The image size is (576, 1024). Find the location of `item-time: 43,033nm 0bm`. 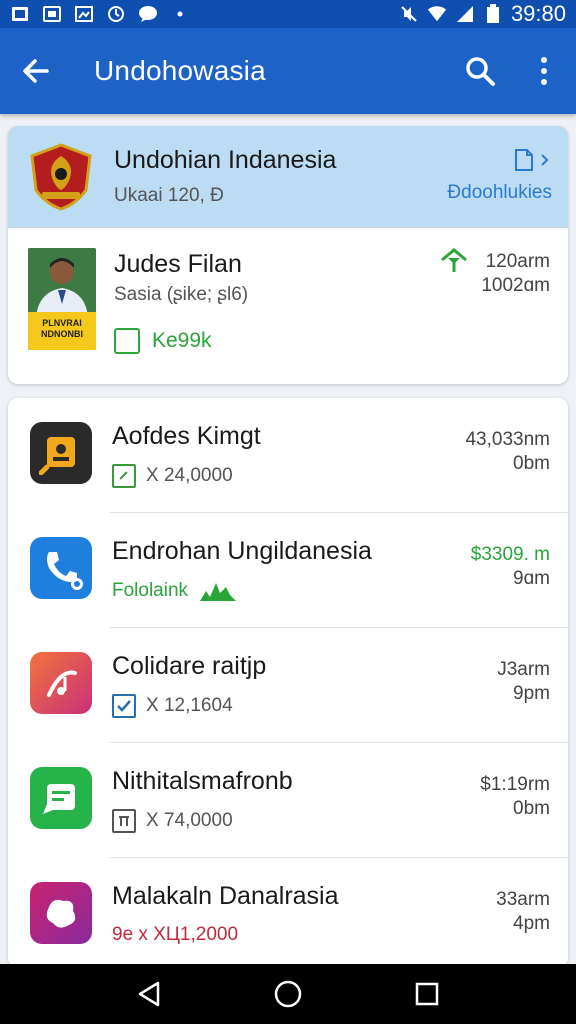

item-time: 43,033nm 0bm is located at coordinates (507, 452).